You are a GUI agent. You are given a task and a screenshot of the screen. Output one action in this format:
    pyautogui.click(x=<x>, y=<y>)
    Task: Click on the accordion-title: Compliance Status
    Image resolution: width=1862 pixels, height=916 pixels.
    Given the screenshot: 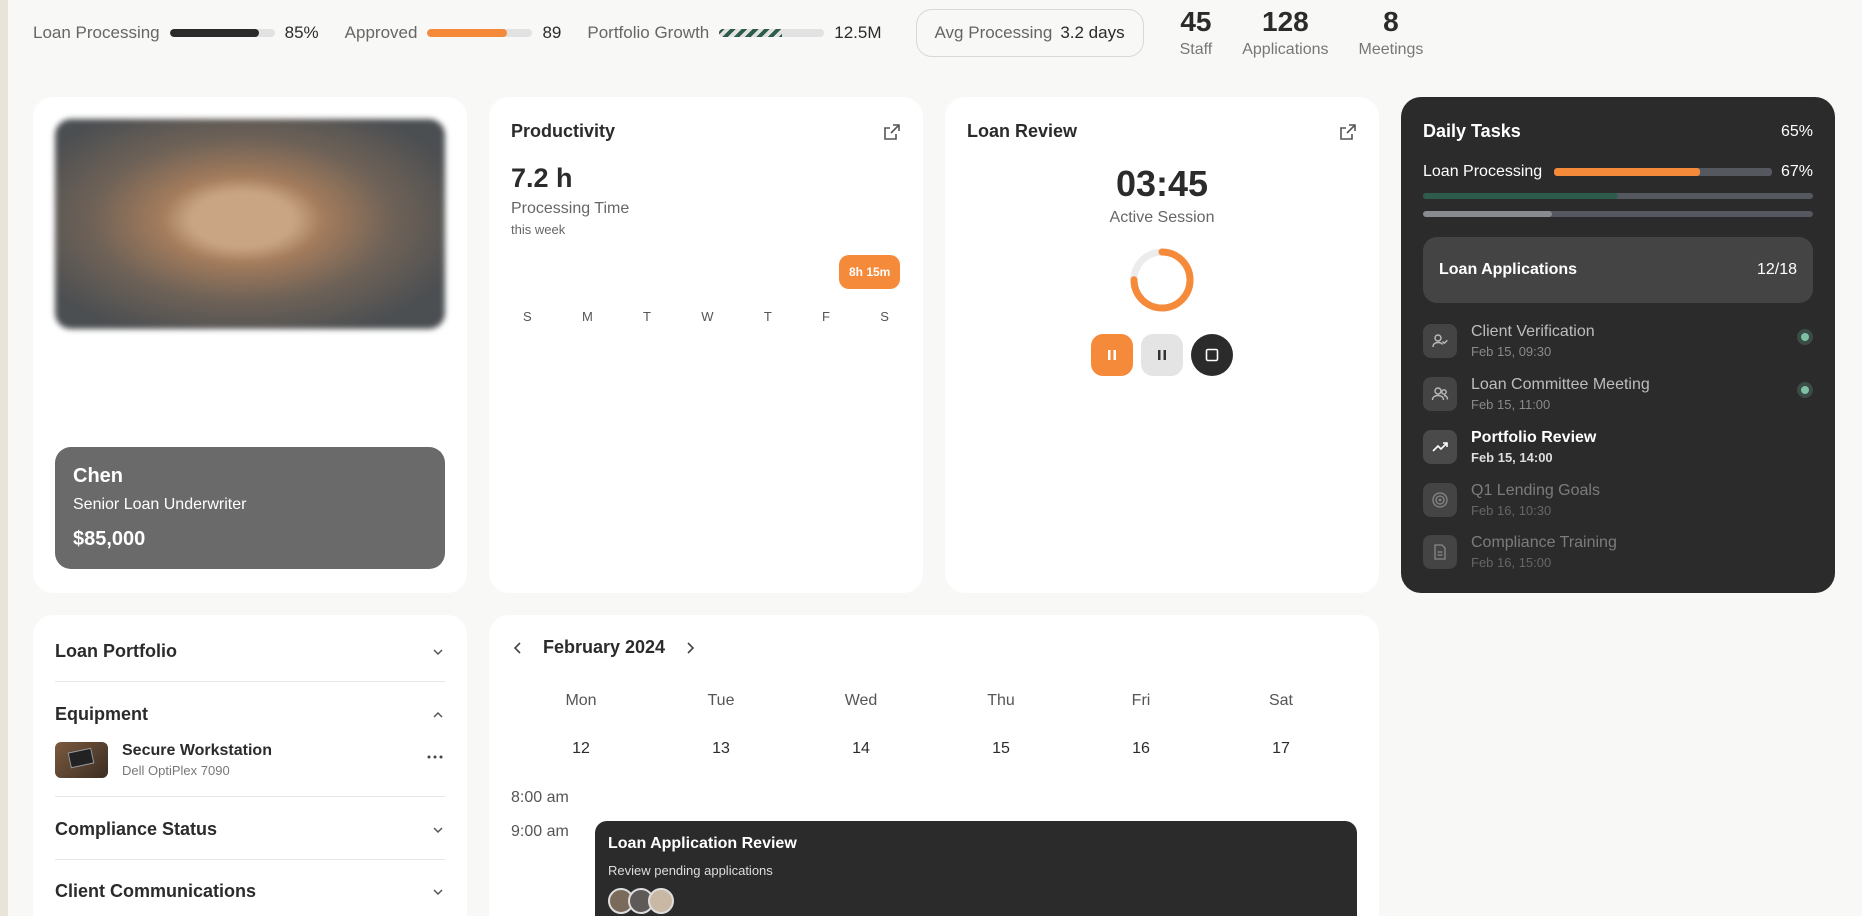 What is the action you would take?
    pyautogui.click(x=136, y=829)
    